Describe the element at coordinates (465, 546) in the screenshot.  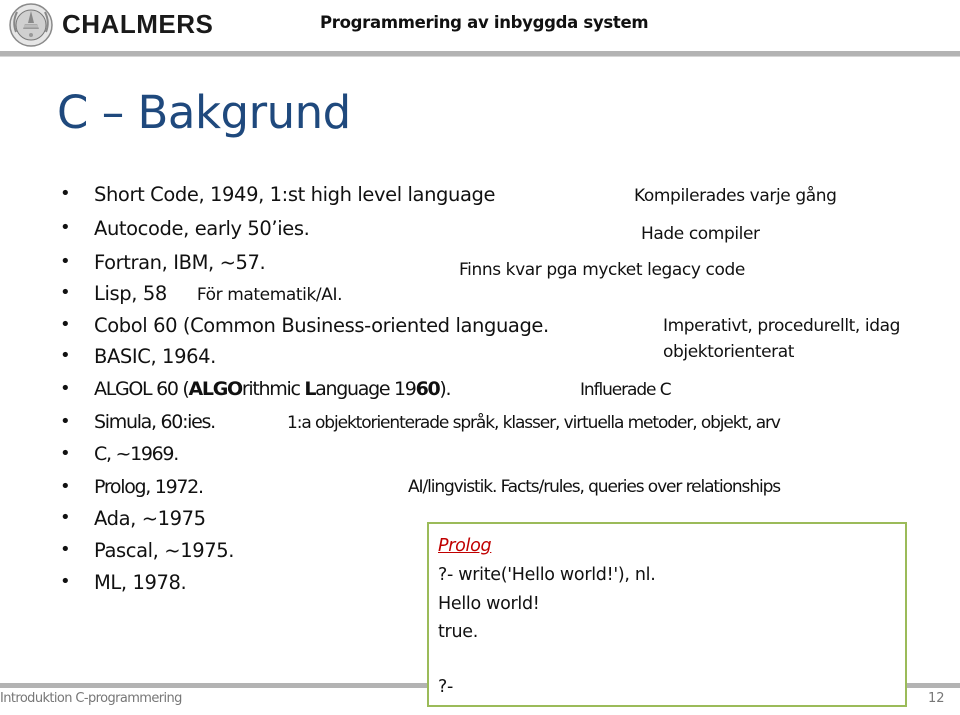
I see `prolog-box-heading: Prolog` at that location.